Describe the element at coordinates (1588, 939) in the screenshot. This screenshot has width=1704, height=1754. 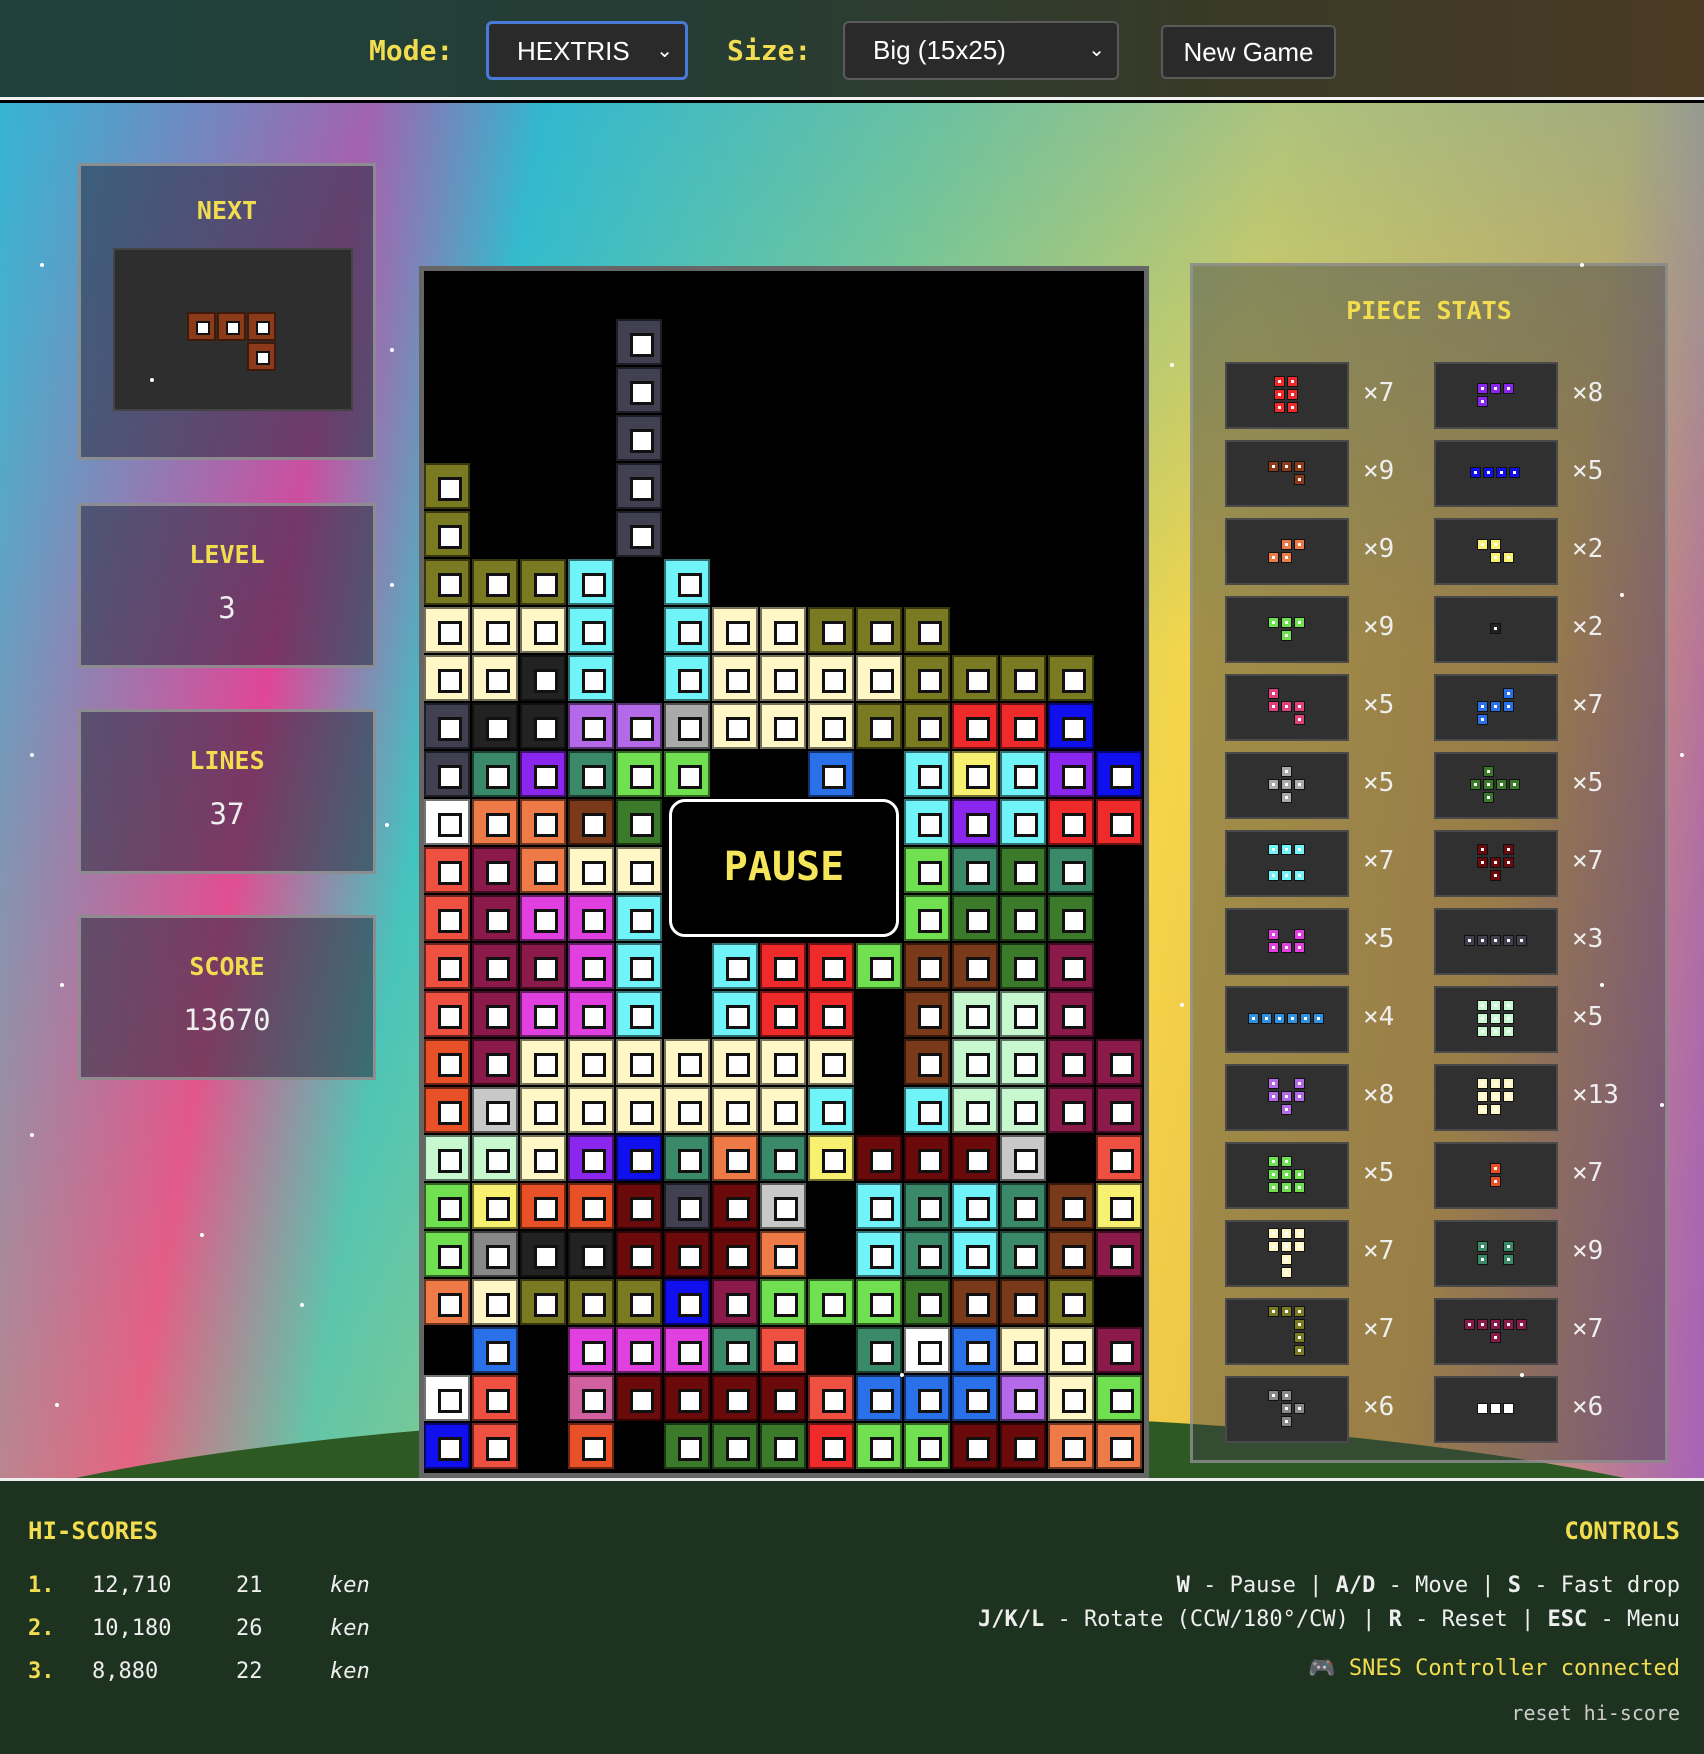
I see `piece-stat-count: ×3` at that location.